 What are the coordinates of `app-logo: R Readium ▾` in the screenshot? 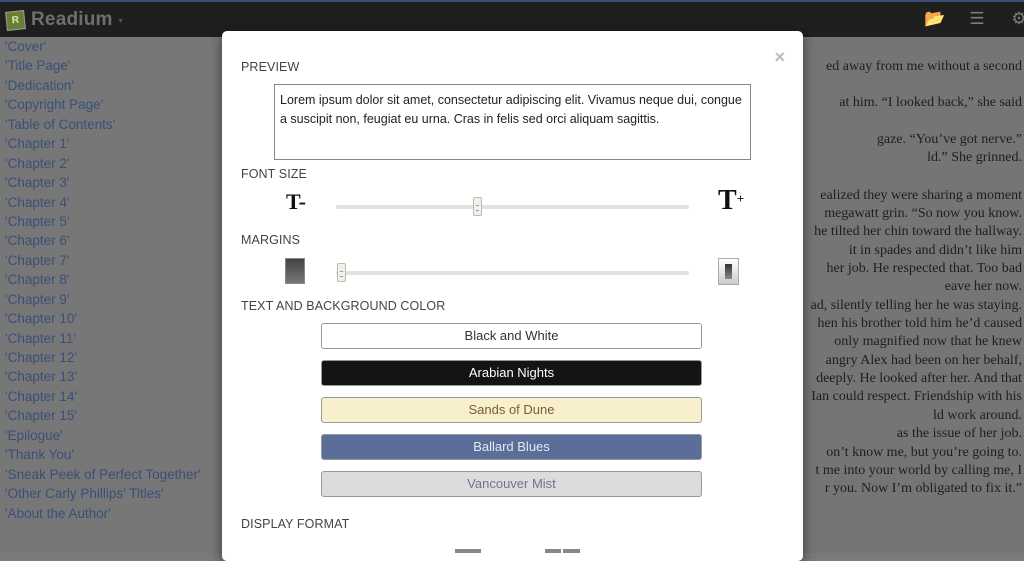 It's located at (64, 20).